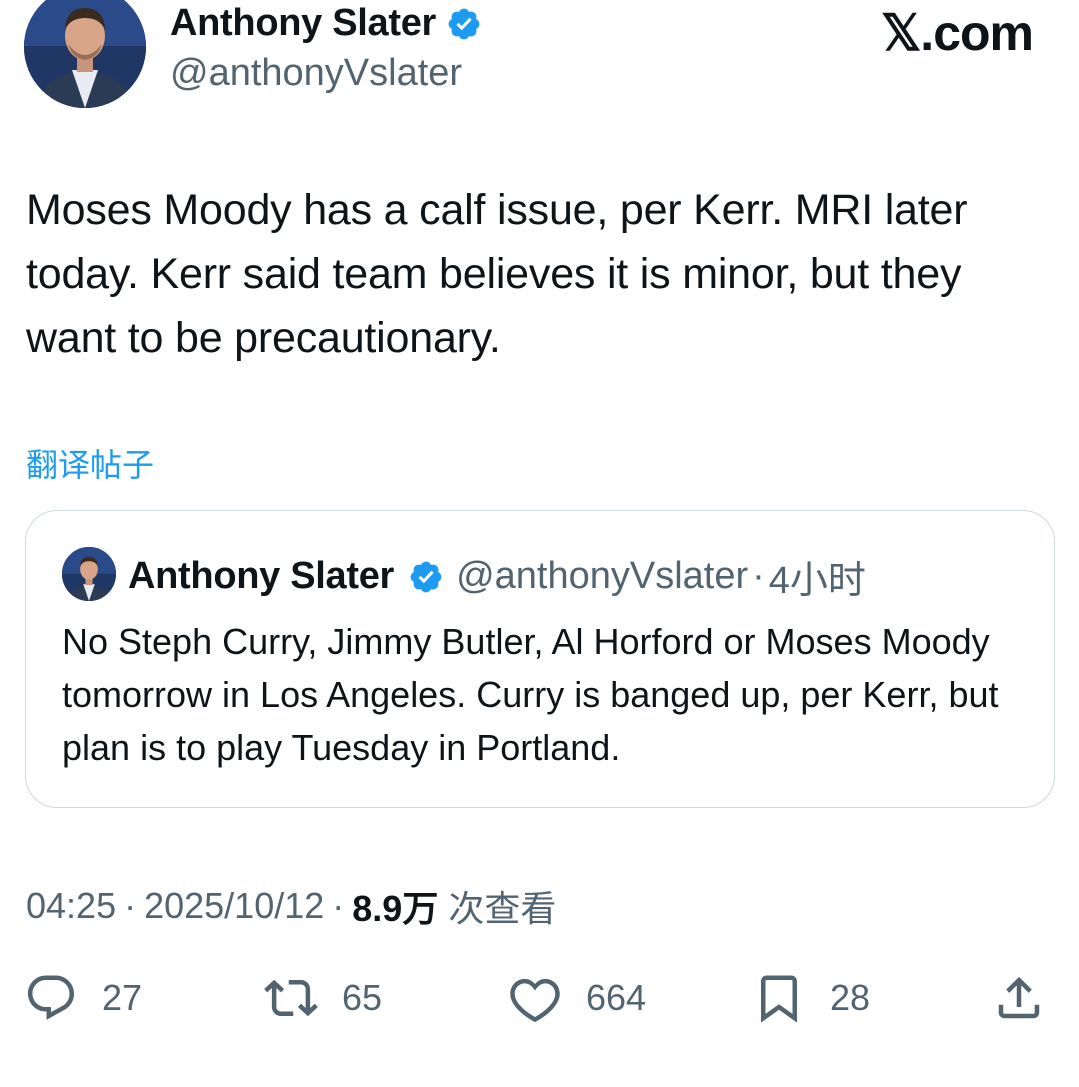  I want to click on reply-icon, so click(51, 997).